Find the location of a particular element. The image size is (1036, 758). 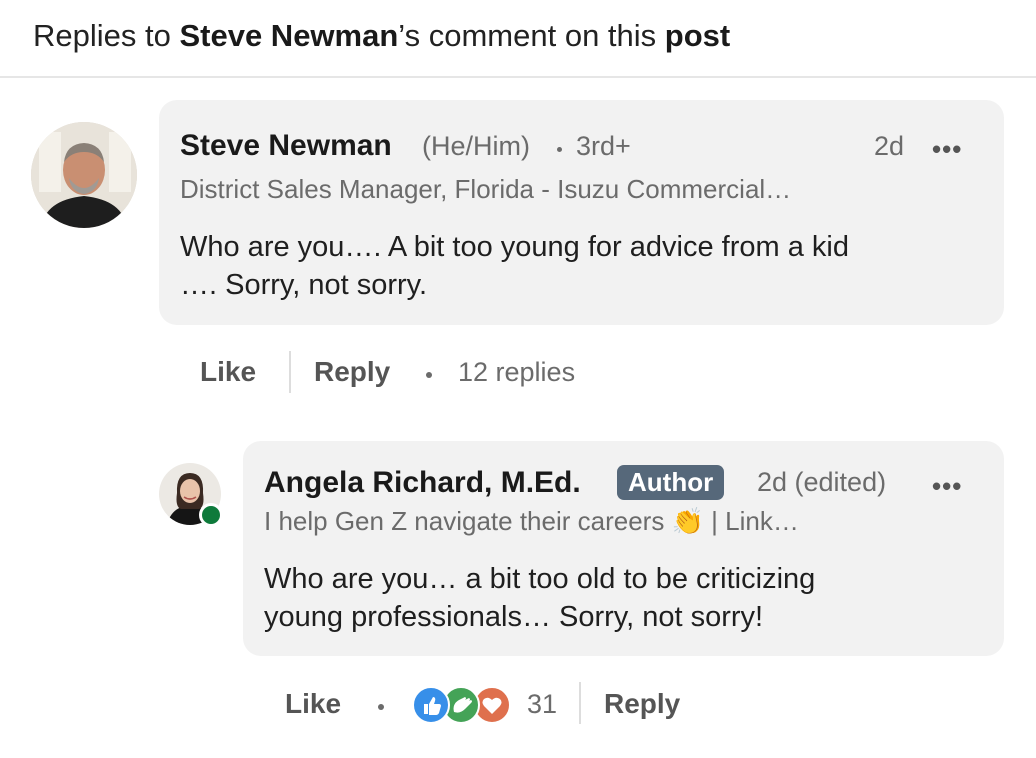

header-prefix: Replies to is located at coordinates (106, 35).